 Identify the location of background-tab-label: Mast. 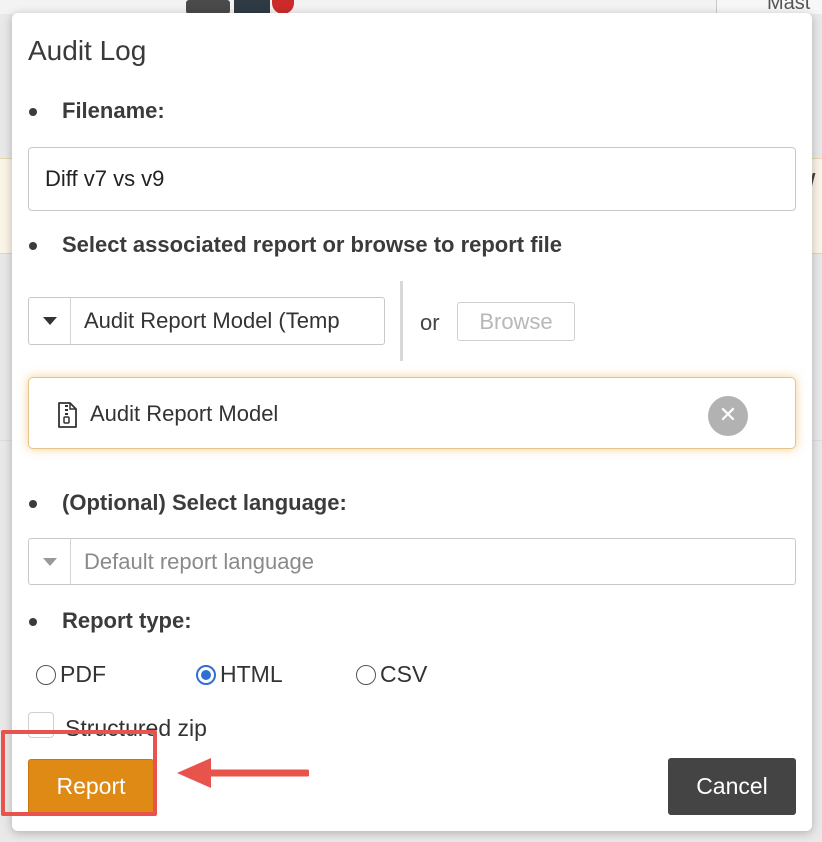
(789, 7).